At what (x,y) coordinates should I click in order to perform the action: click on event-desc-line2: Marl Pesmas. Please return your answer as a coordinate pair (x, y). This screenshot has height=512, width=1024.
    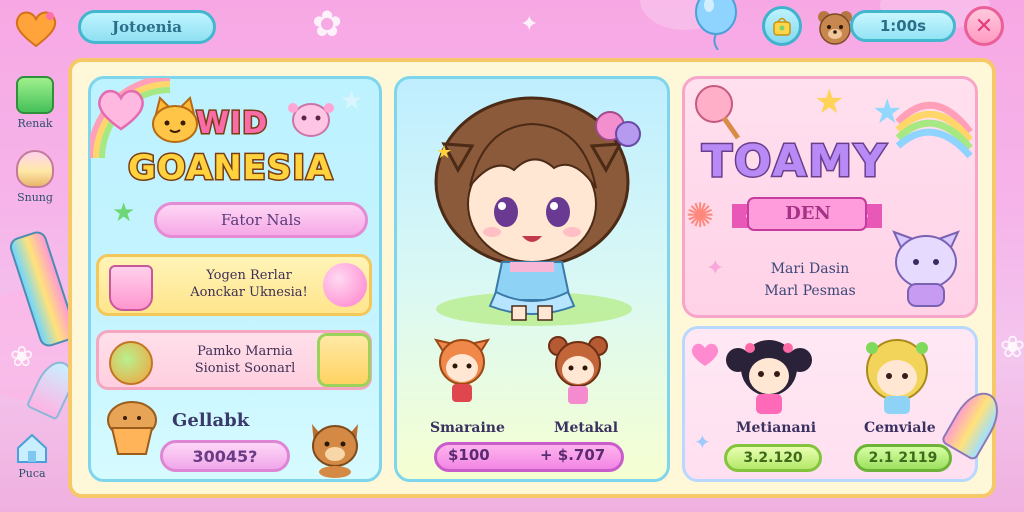
    Looking at the image, I should click on (810, 291).